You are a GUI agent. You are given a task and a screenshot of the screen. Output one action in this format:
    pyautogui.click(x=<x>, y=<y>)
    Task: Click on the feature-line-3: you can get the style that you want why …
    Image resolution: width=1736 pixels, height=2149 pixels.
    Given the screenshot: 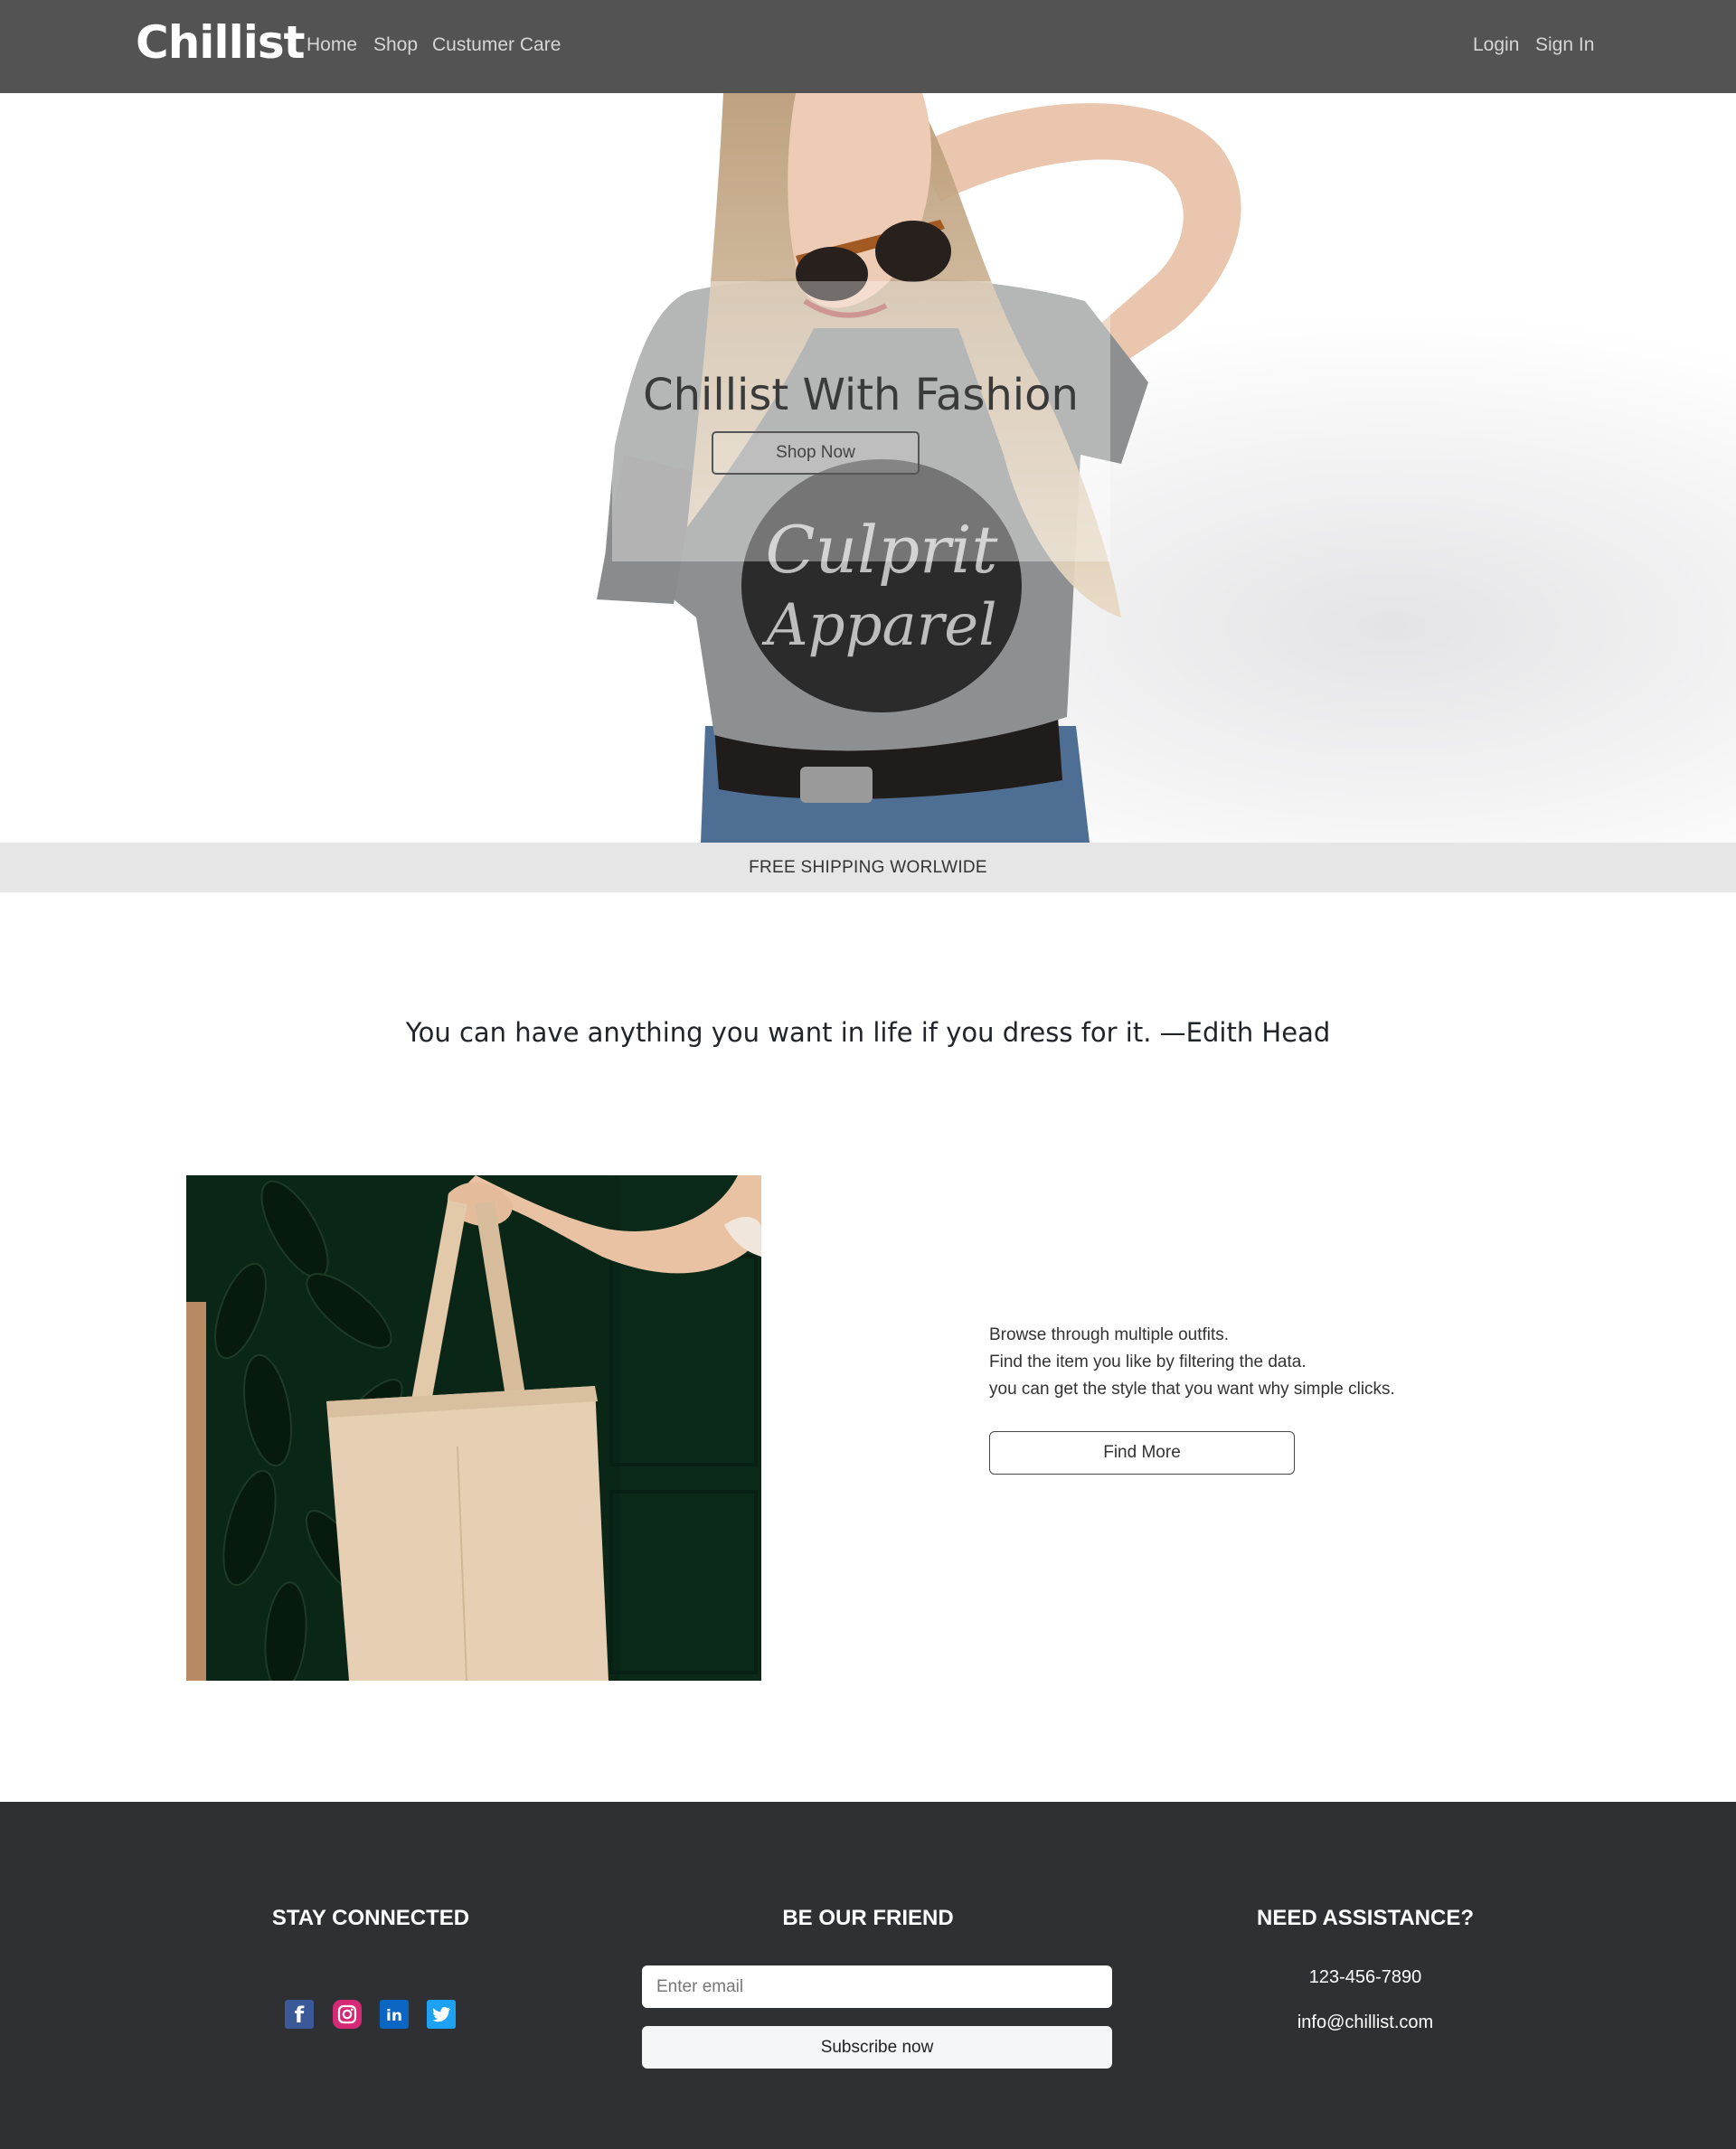 What is the action you would take?
    pyautogui.click(x=1192, y=1390)
    